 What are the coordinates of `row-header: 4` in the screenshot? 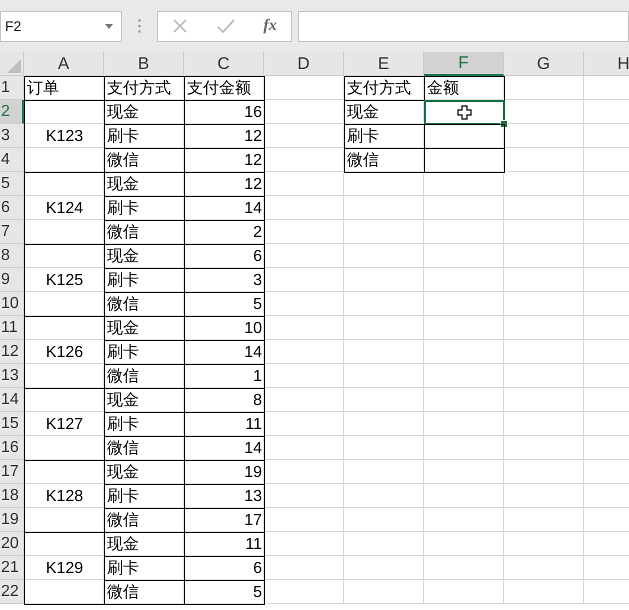 It's located at (12, 160).